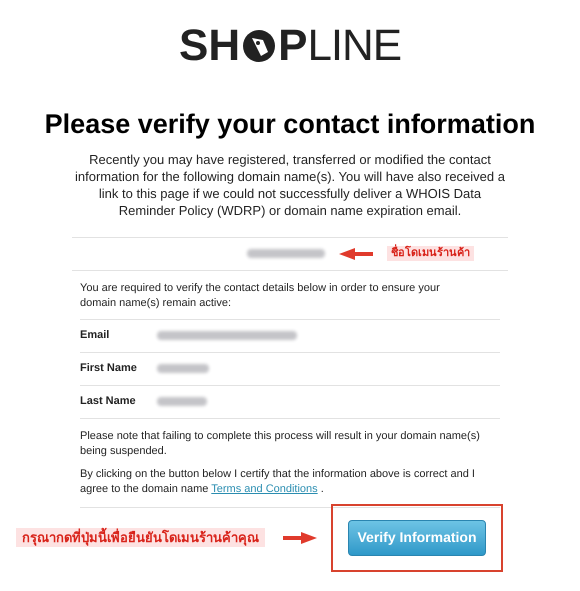 The image size is (580, 591). I want to click on logo-text: SH, so click(209, 46).